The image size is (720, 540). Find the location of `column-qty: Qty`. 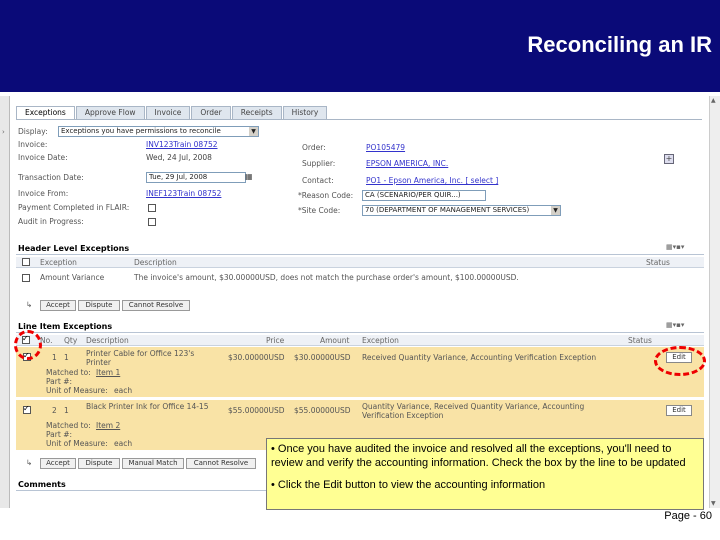

column-qty: Qty is located at coordinates (71, 340).